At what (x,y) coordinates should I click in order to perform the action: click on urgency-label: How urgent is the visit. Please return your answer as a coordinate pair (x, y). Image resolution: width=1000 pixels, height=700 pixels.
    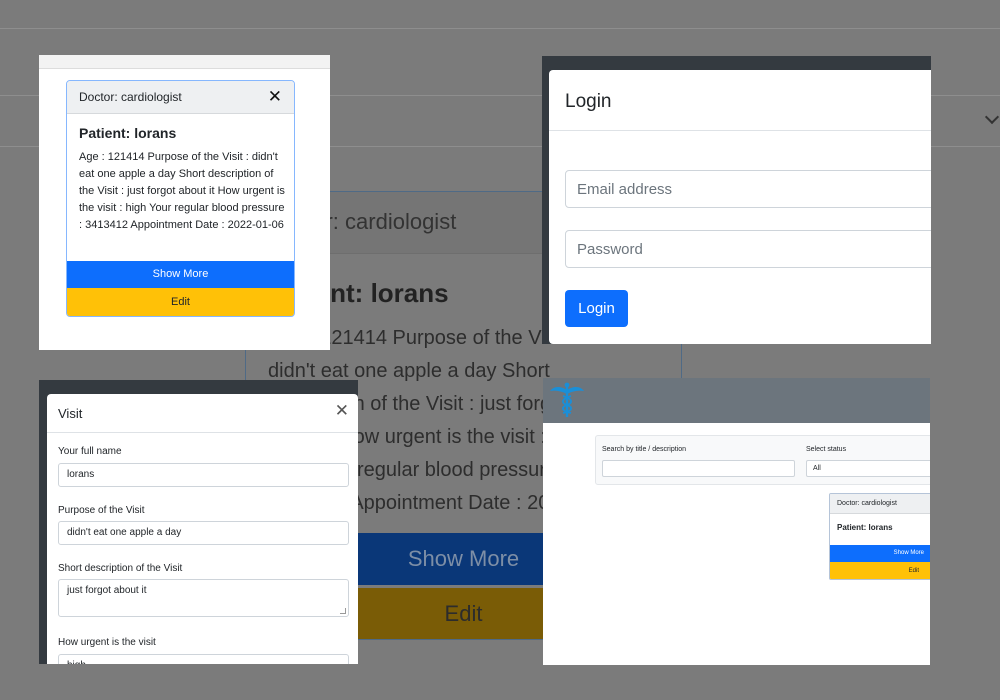
    Looking at the image, I should click on (107, 642).